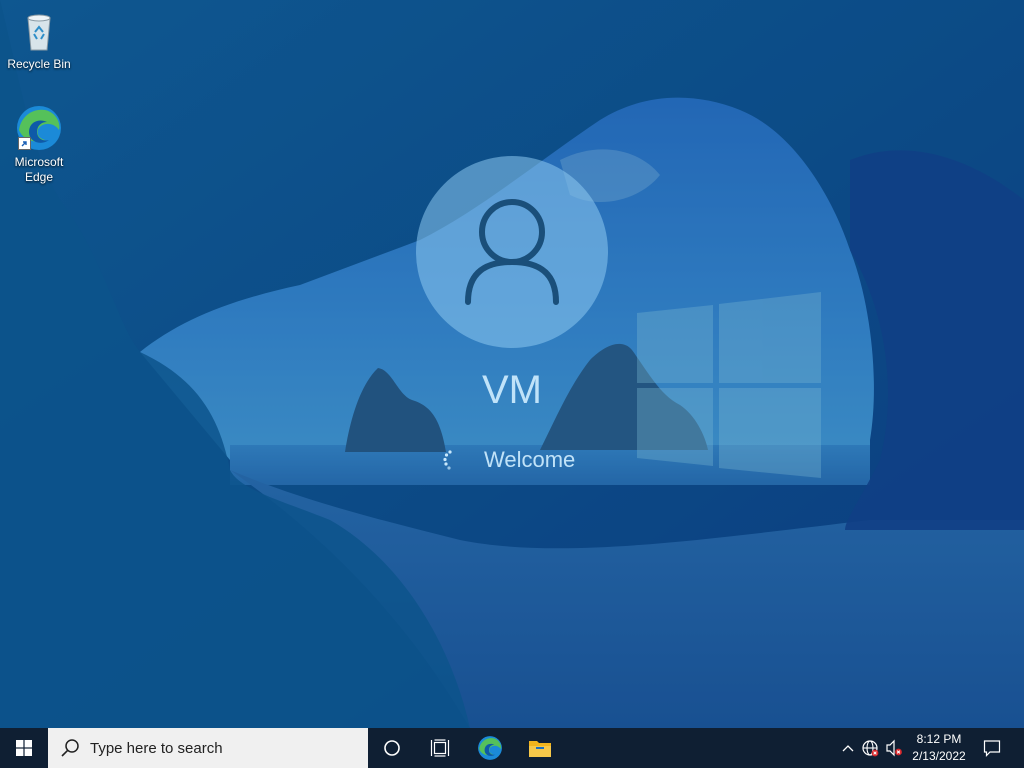 The image size is (1024, 768). I want to click on start-button, so click(24, 748).